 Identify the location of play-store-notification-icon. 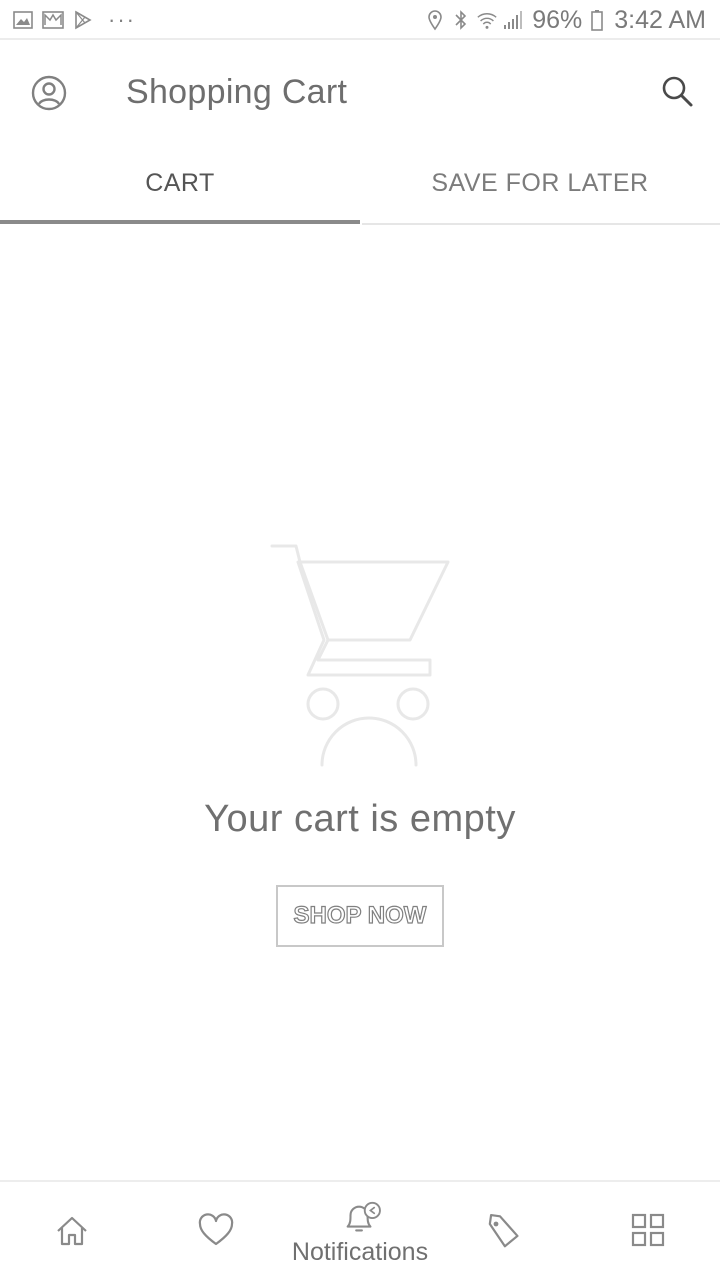
(83, 20).